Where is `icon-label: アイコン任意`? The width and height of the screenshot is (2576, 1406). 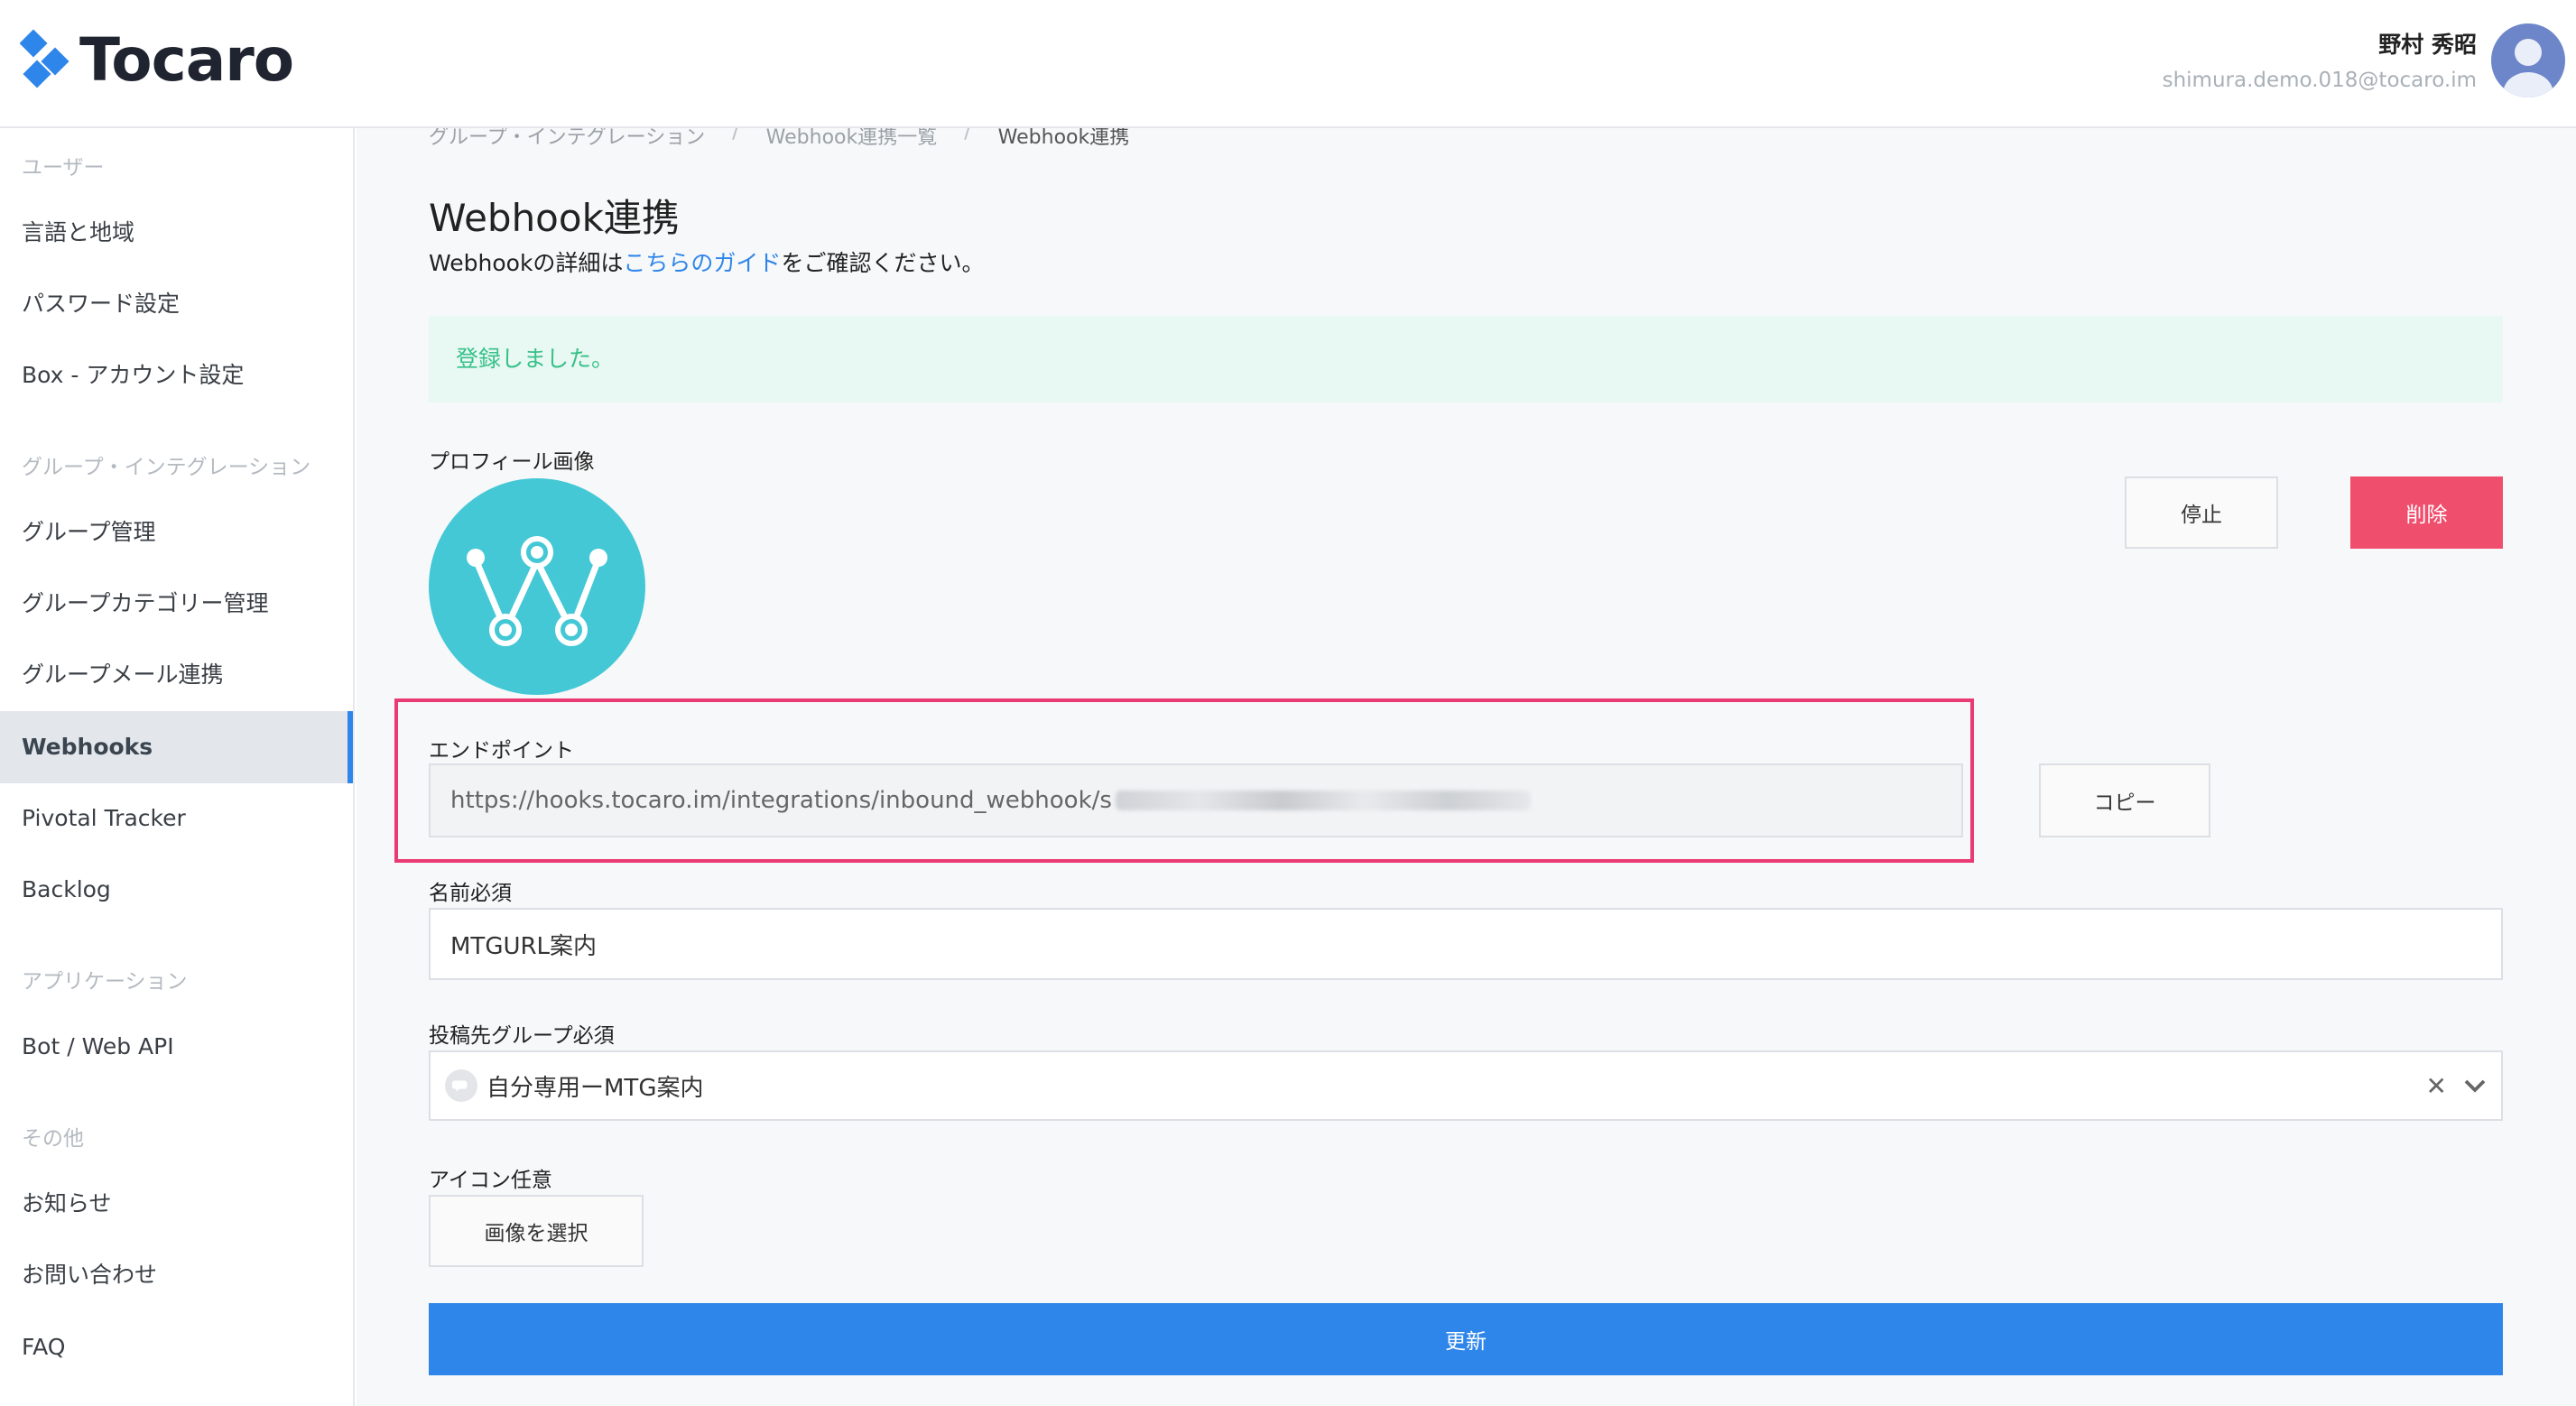 icon-label: アイコン任意 is located at coordinates (490, 1180).